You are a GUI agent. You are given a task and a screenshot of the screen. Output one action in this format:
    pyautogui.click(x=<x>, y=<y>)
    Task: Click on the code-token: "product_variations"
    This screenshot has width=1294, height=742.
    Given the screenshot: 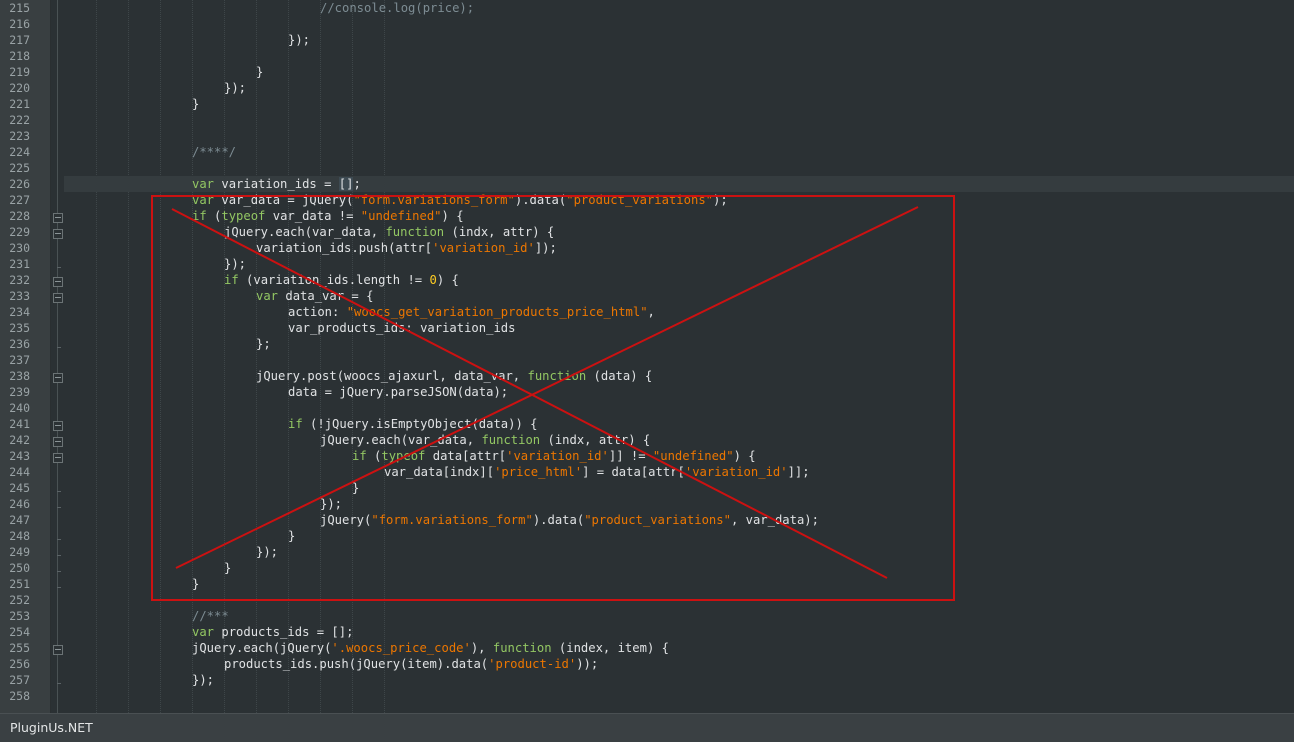 What is the action you would take?
    pyautogui.click(x=657, y=520)
    